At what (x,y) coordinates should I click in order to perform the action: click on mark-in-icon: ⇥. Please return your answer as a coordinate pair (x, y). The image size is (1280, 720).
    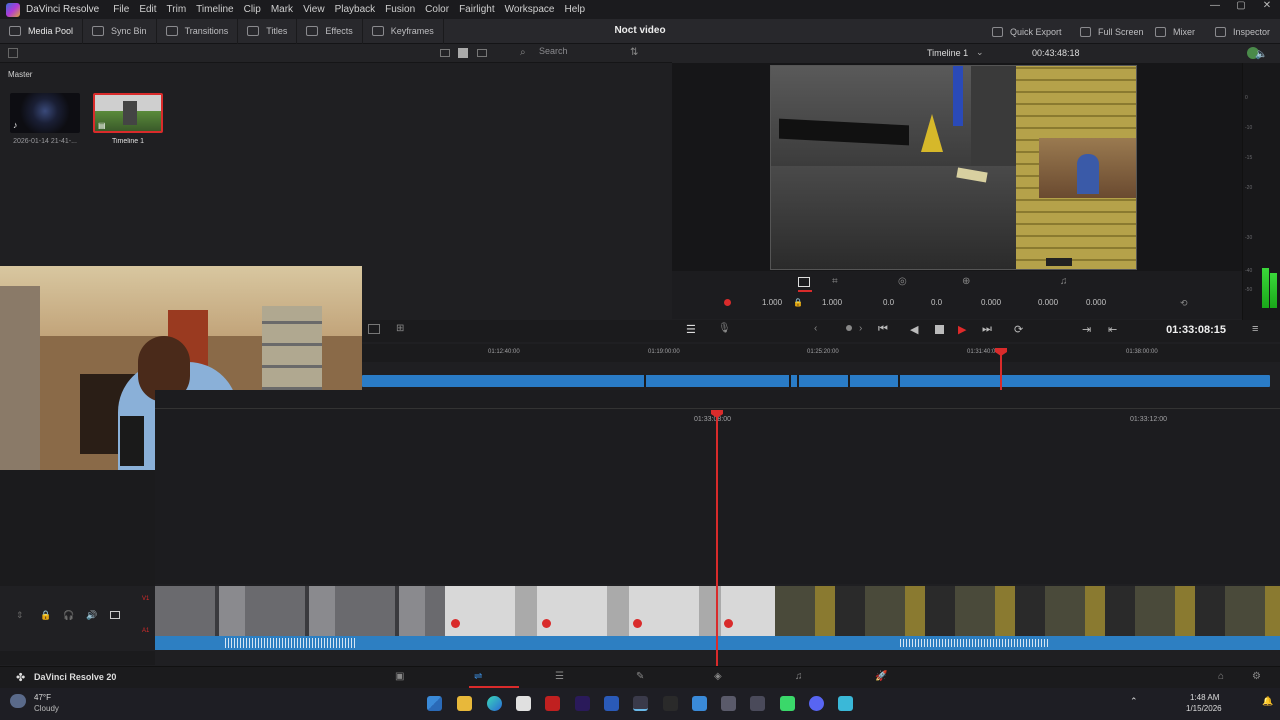
    Looking at the image, I should click on (1086, 329).